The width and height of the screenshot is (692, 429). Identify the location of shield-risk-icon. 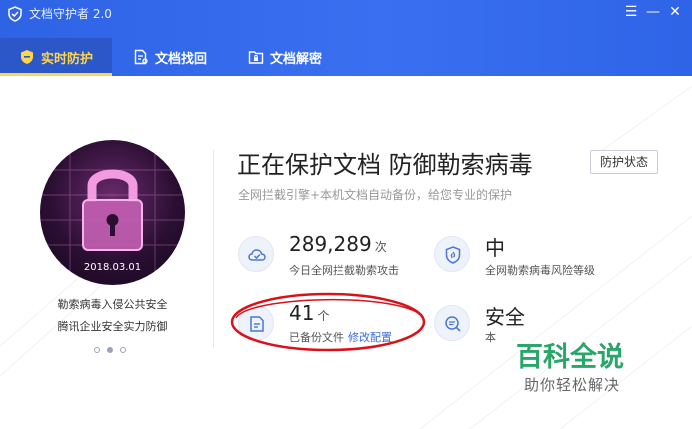
(452, 254).